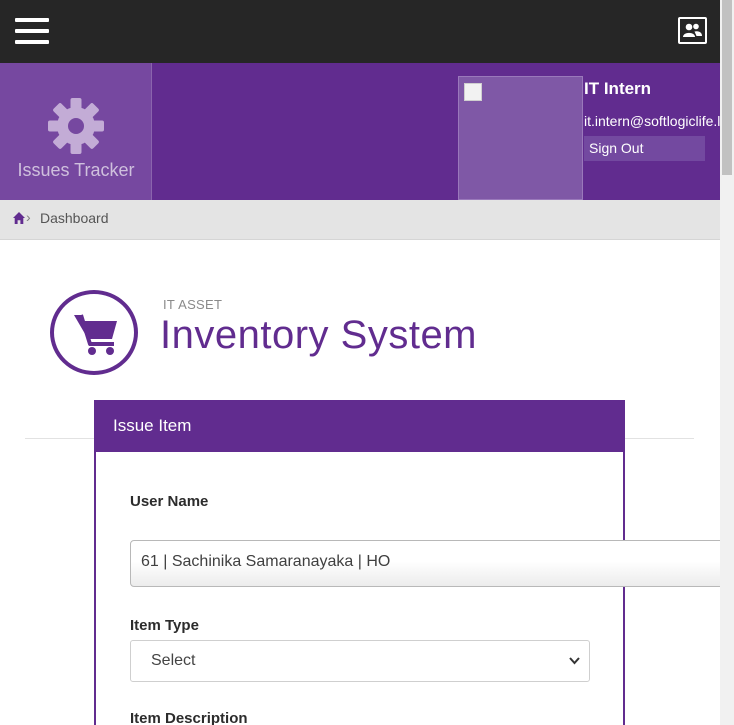 The image size is (734, 725). I want to click on scrollbar-thumb, so click(727, 87).